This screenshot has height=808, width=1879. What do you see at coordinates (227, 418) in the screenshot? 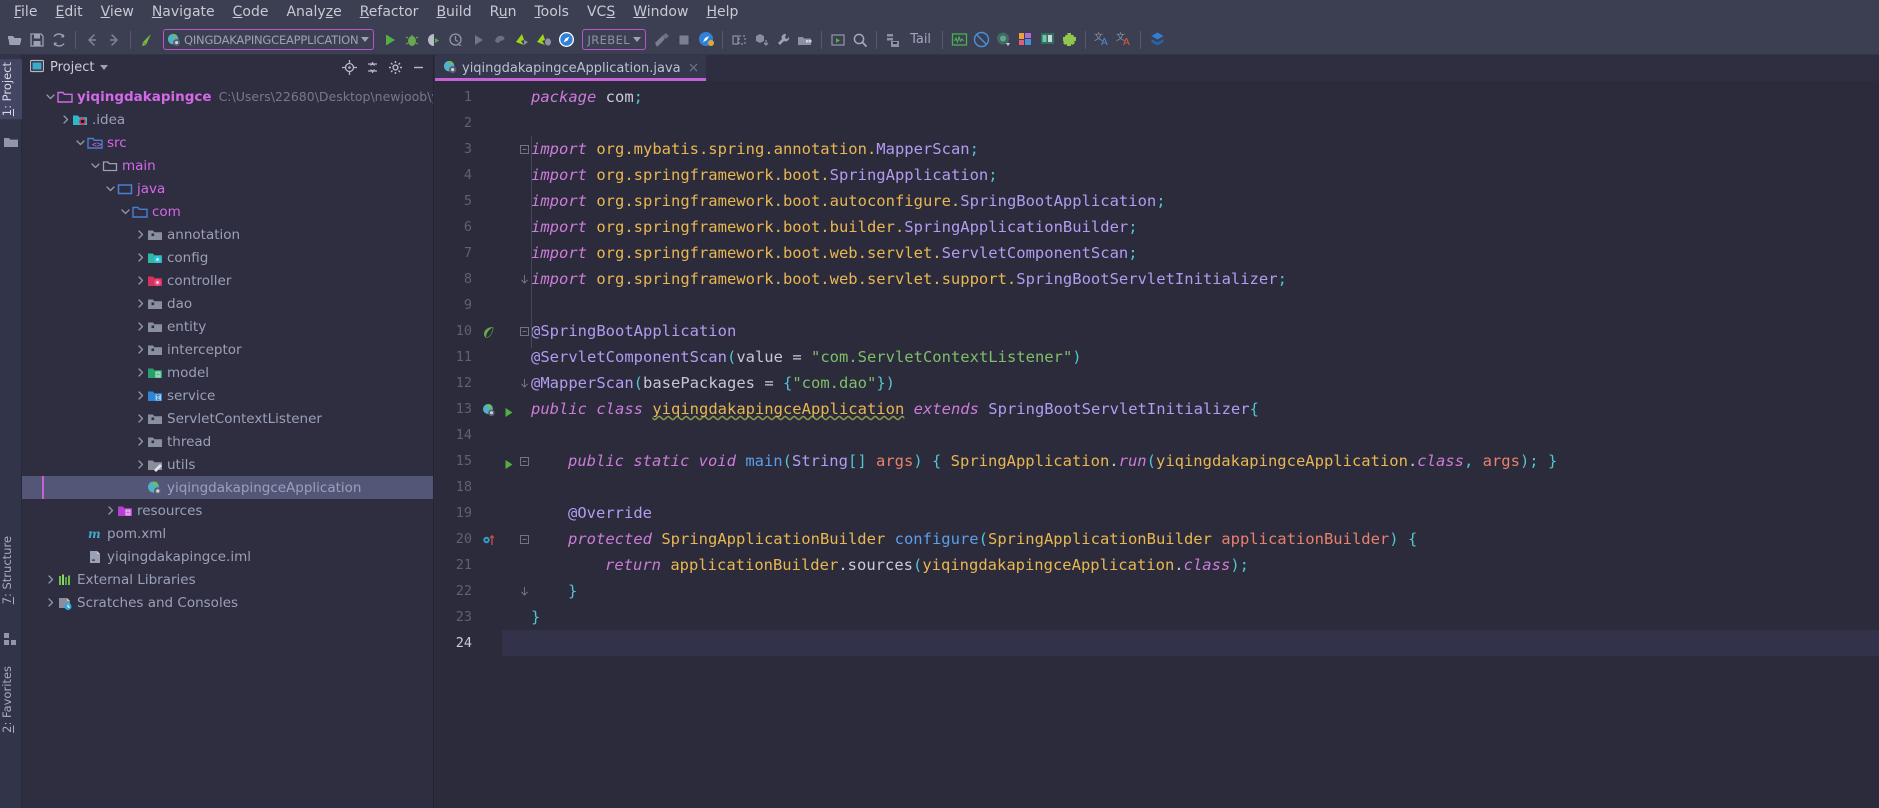
I see `tree-item-servletcontextlistener: ServletContextListener` at bounding box center [227, 418].